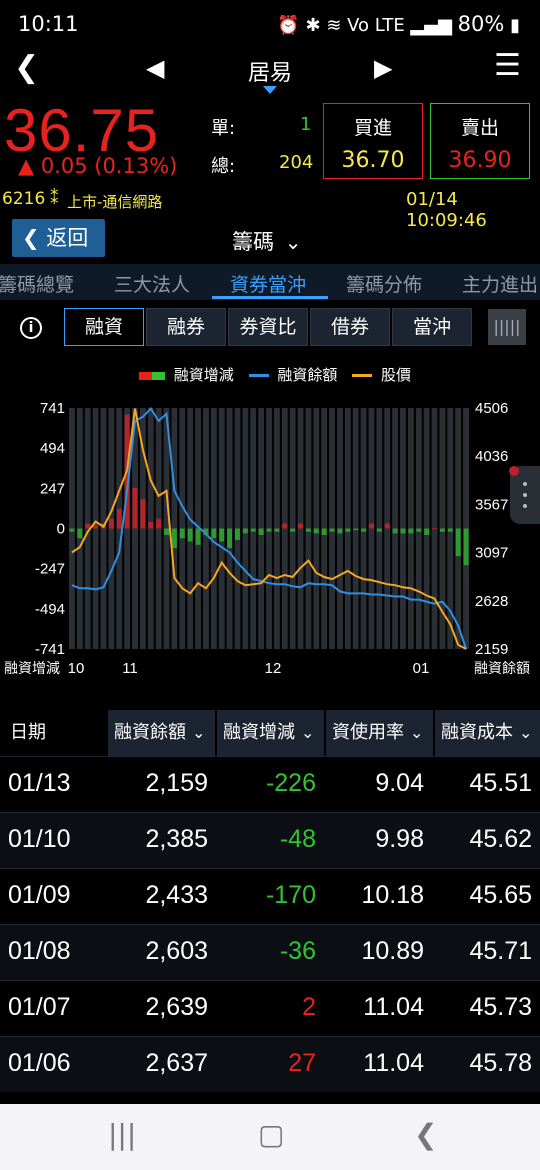  What do you see at coordinates (384, 283) in the screenshot?
I see `tab-chip-distribution: 籌碼分佈` at bounding box center [384, 283].